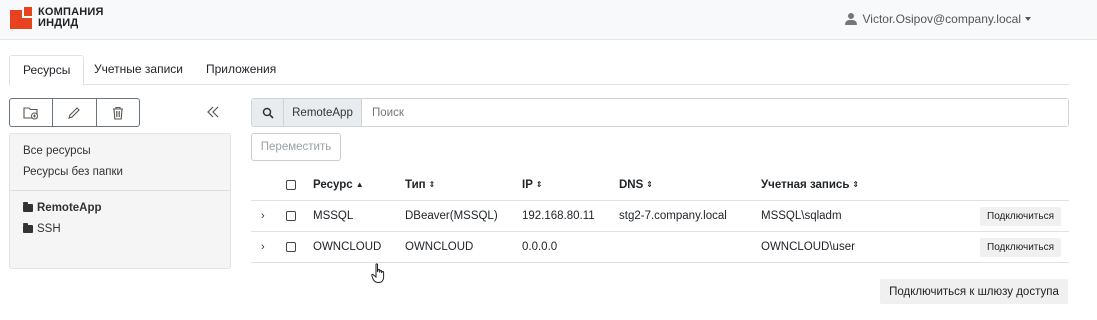 Image resolution: width=1097 pixels, height=320 pixels. I want to click on col-label: DNS, so click(631, 184).